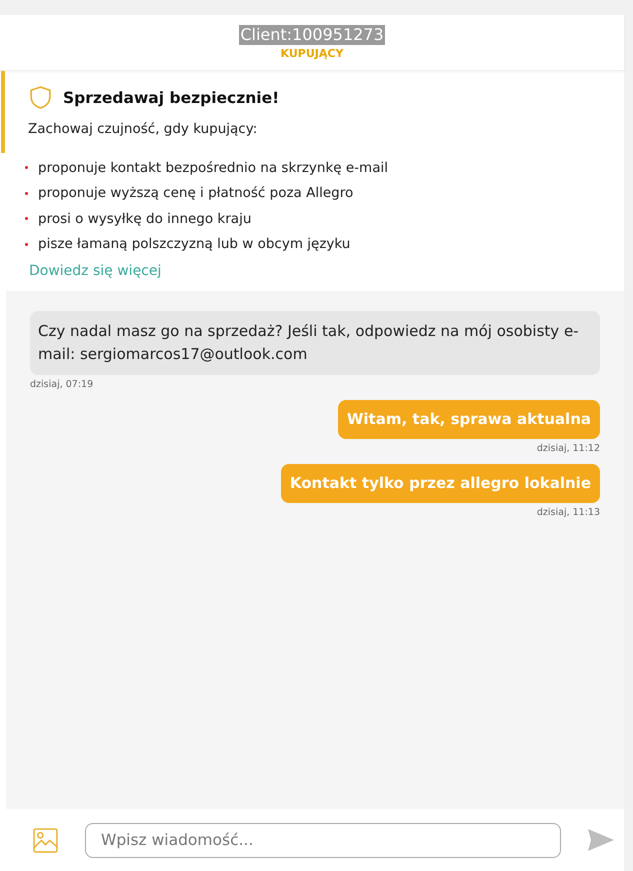 This screenshot has height=871, width=633. Describe the element at coordinates (171, 97) in the screenshot. I see `notice-title: Sprzedawaj bezpiecznie!` at that location.